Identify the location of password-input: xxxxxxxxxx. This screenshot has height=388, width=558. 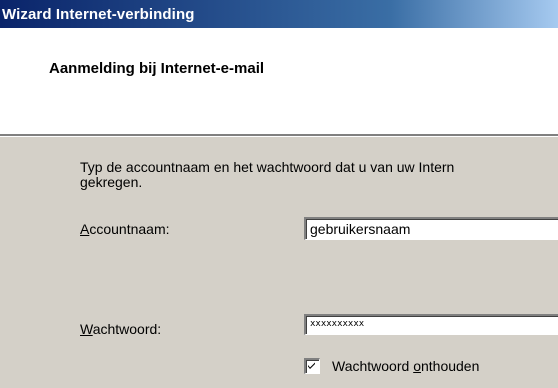
(431, 324).